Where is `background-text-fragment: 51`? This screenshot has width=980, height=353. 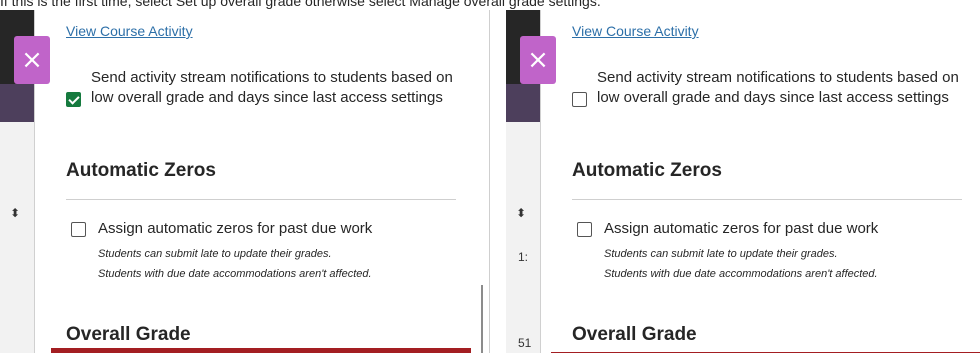 background-text-fragment: 51 is located at coordinates (525, 343).